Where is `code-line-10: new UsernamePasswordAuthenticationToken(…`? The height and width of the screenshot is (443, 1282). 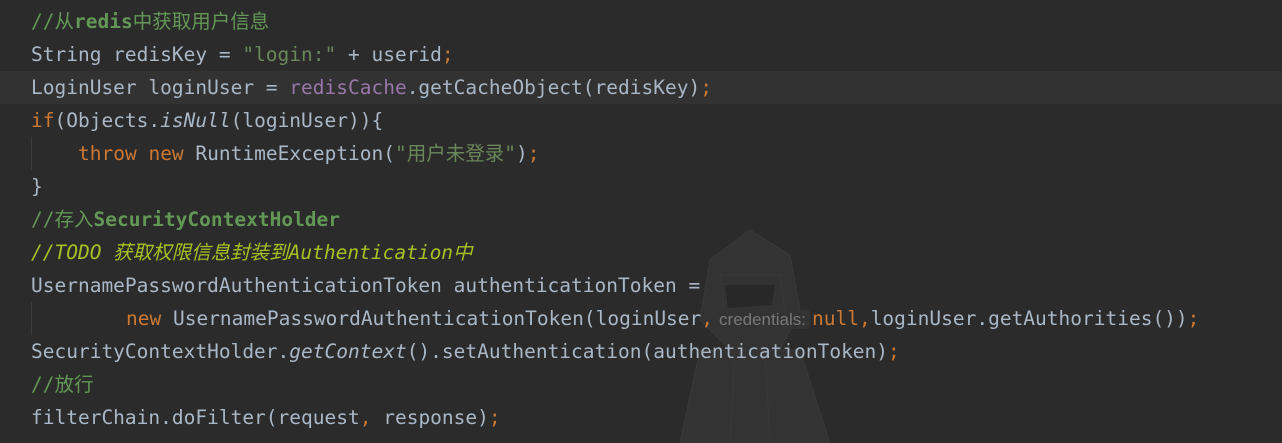
code-line-10: new UsernamePasswordAuthenticationToken(… is located at coordinates (641, 318).